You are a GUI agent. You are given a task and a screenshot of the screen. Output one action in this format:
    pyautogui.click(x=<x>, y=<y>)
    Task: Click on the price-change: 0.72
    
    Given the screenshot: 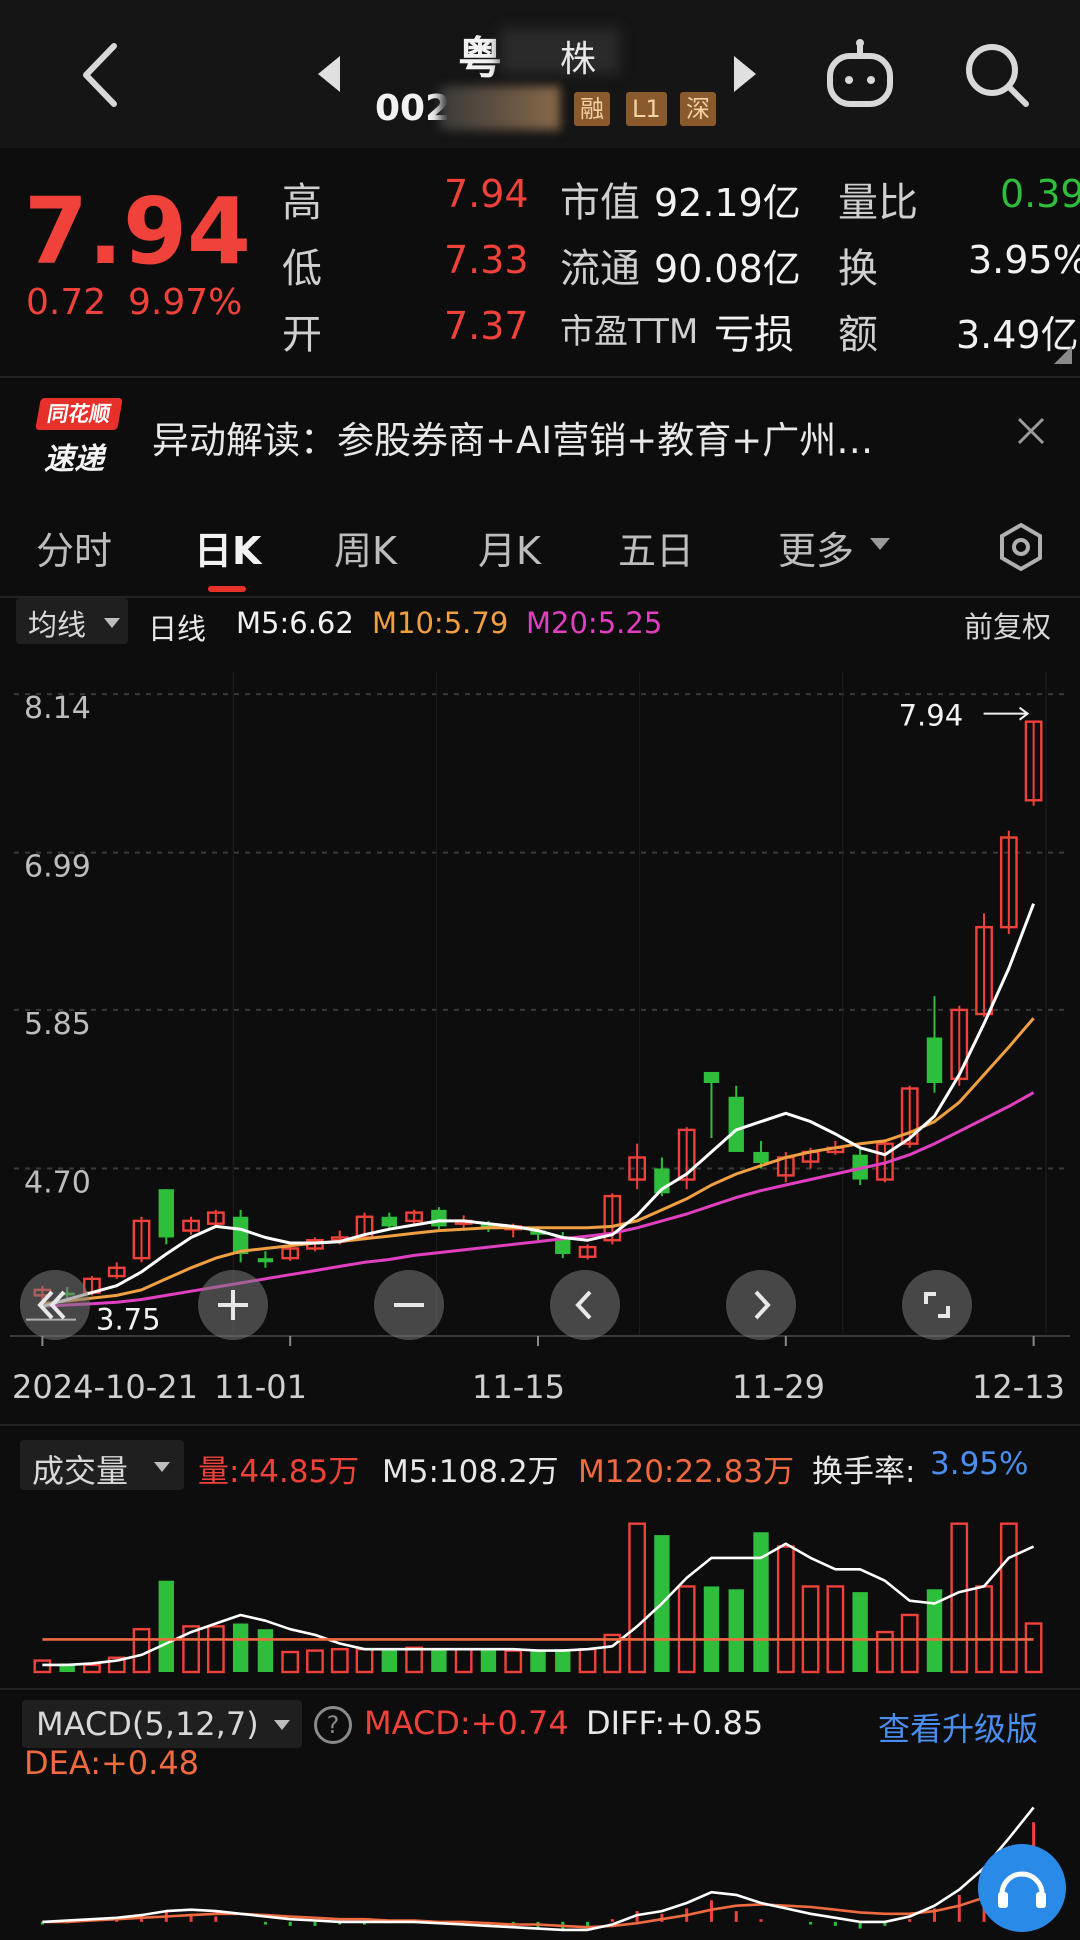 What is the action you would take?
    pyautogui.click(x=66, y=302)
    